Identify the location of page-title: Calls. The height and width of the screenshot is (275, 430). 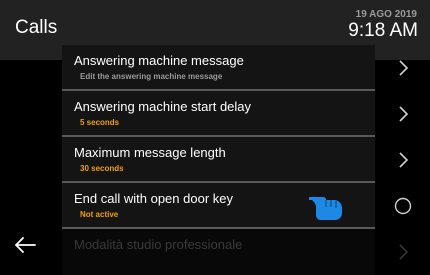
(36, 27).